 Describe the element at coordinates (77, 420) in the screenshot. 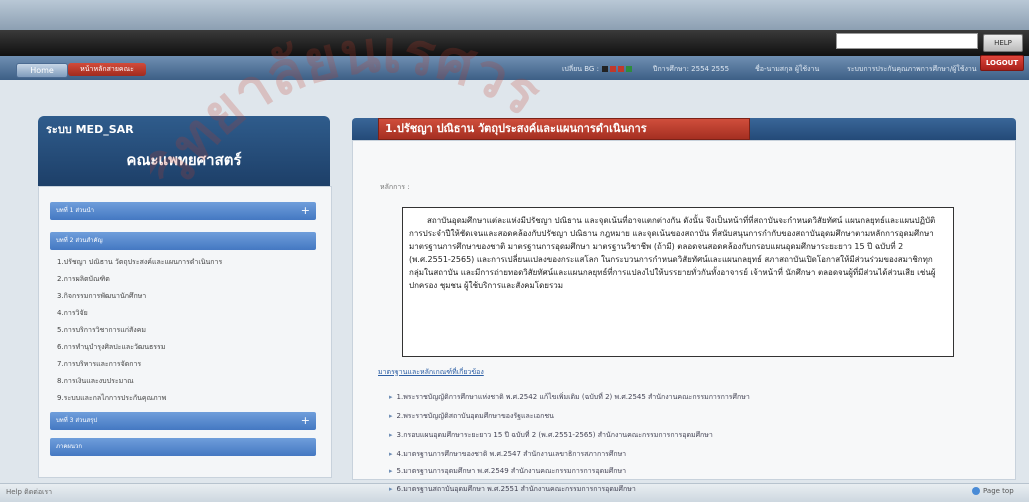

I see `accordion-label: บทที่ 3 ส่วนสรุป` at that location.